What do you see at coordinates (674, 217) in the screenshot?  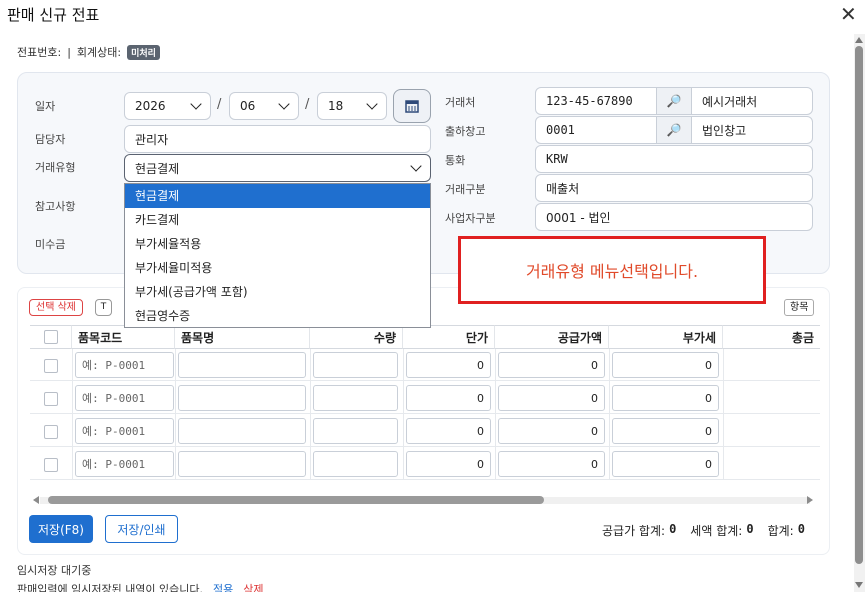 I see `biz-class-field: 0001 - 법인` at bounding box center [674, 217].